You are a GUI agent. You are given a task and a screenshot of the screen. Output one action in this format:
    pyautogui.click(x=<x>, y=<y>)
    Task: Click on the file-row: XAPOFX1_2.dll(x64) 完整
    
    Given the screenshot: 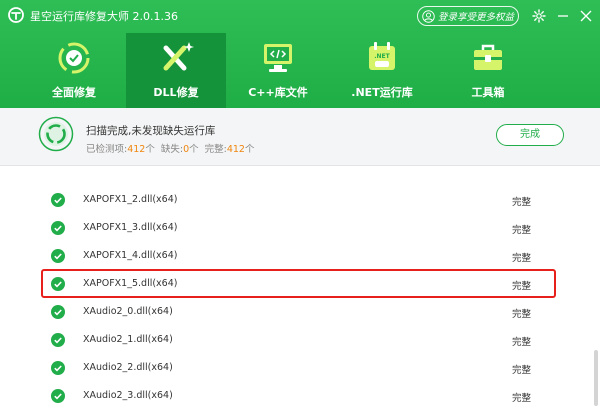 What is the action you would take?
    pyautogui.click(x=295, y=200)
    